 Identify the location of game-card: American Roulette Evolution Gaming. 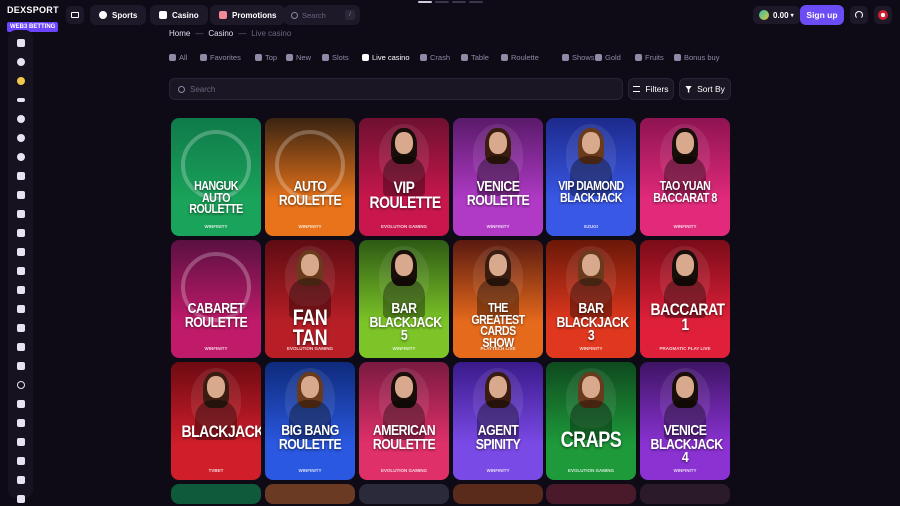
(404, 421).